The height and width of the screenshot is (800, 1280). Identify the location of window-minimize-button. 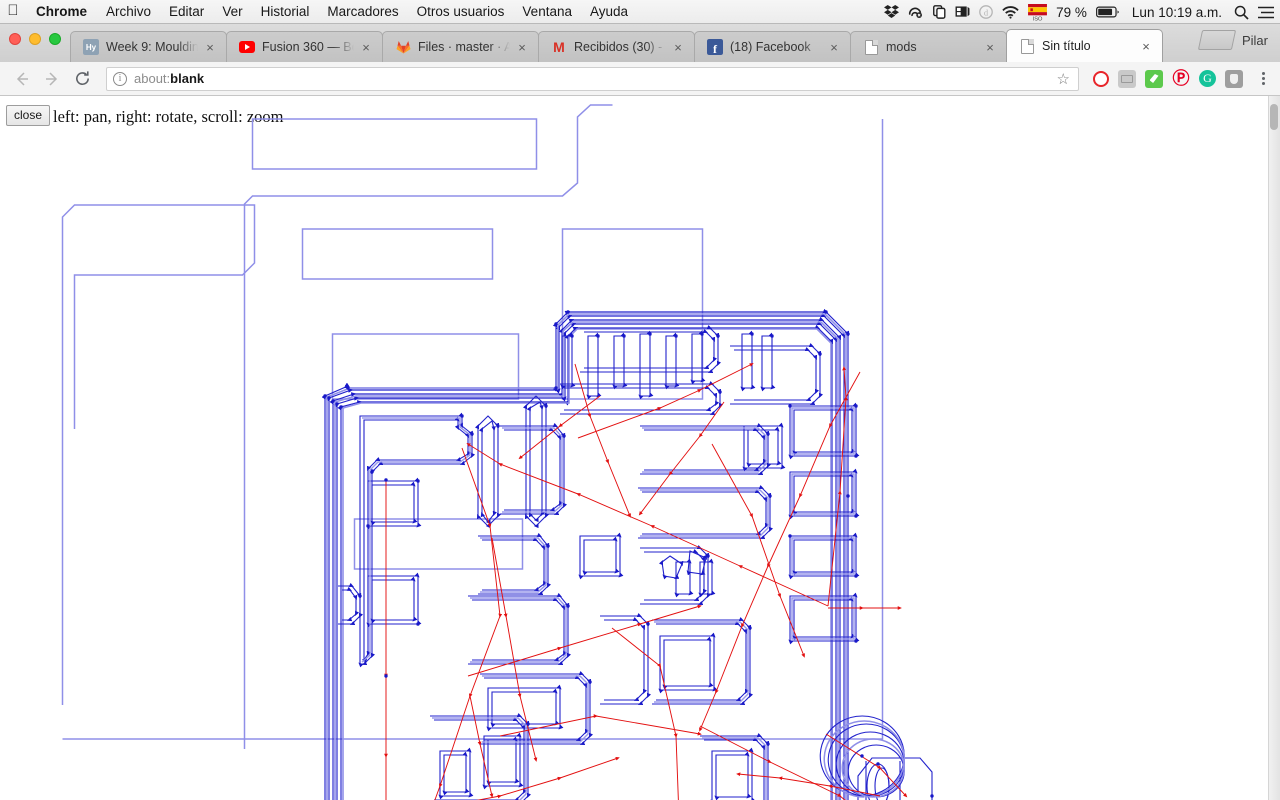
(35, 39).